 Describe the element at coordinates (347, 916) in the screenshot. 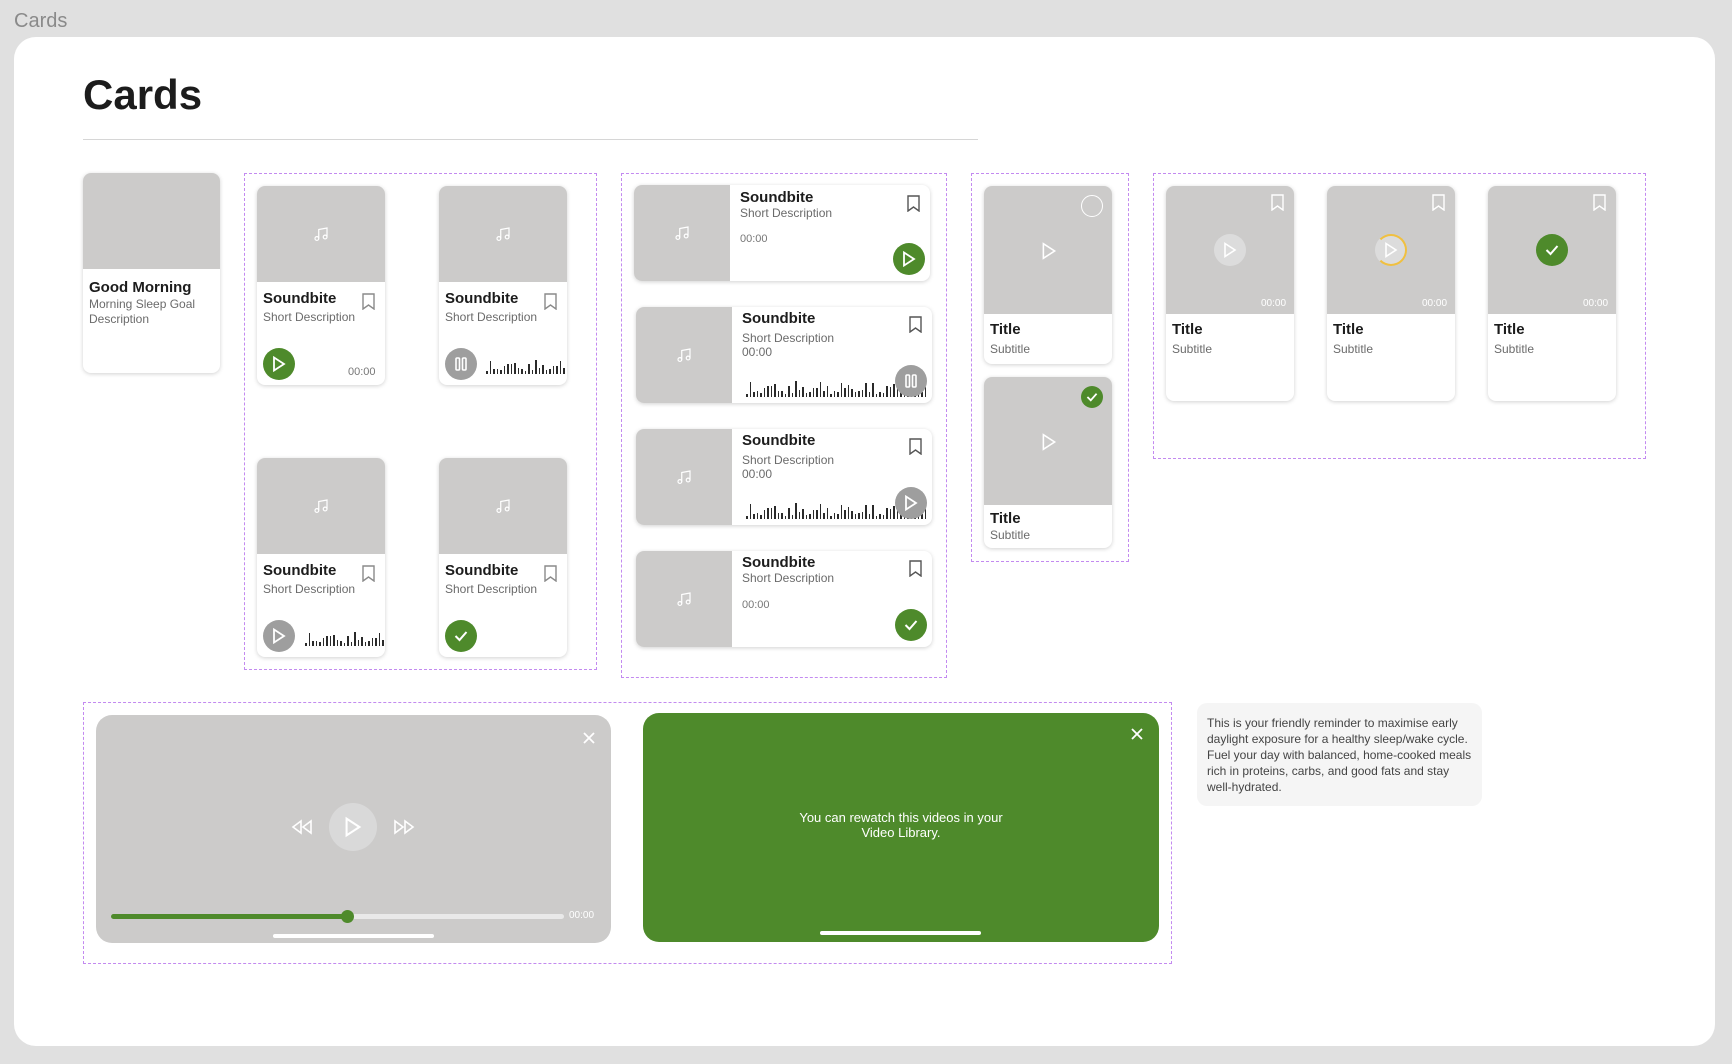

I see `progress-knob` at that location.